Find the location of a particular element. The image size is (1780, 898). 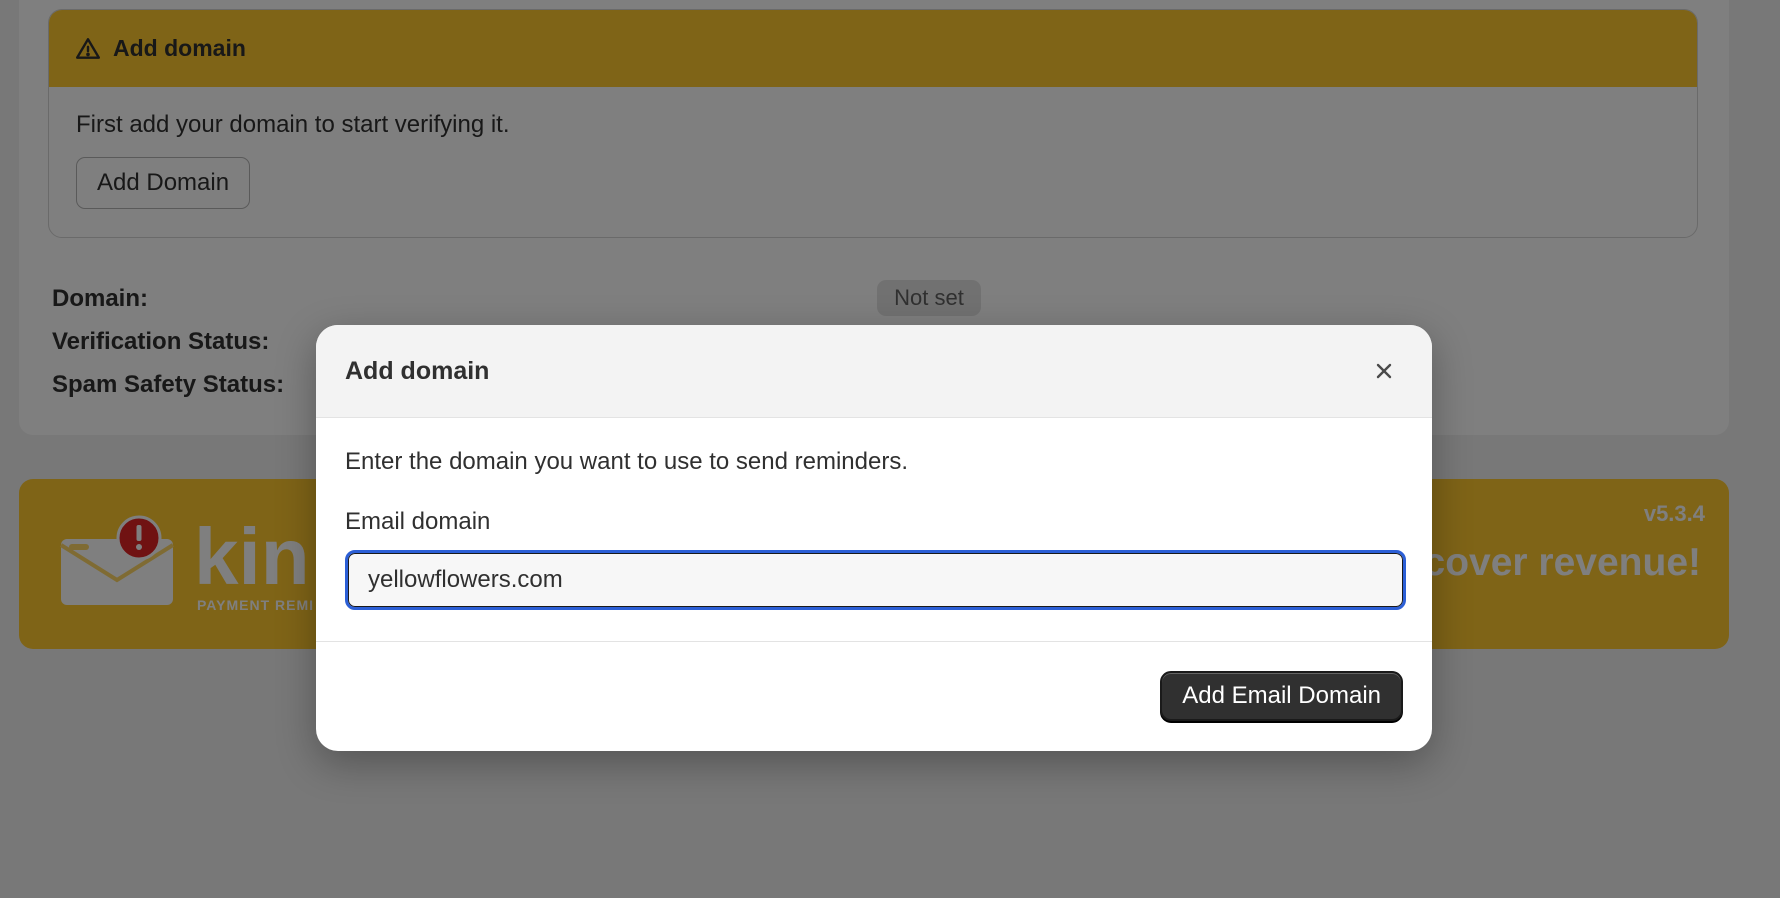

close-icon is located at coordinates (1384, 371).